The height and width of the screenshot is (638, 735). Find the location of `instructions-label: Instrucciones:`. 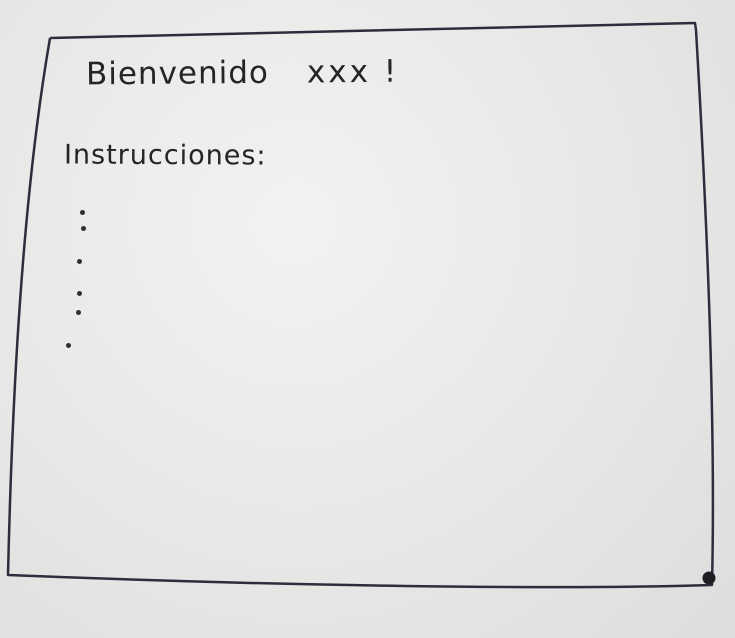

instructions-label: Instrucciones: is located at coordinates (165, 155).